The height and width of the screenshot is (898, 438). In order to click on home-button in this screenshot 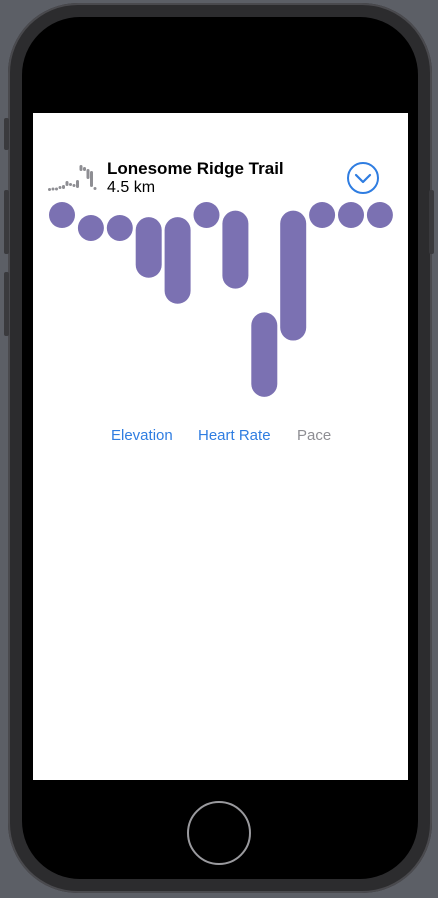, I will do `click(219, 833)`.